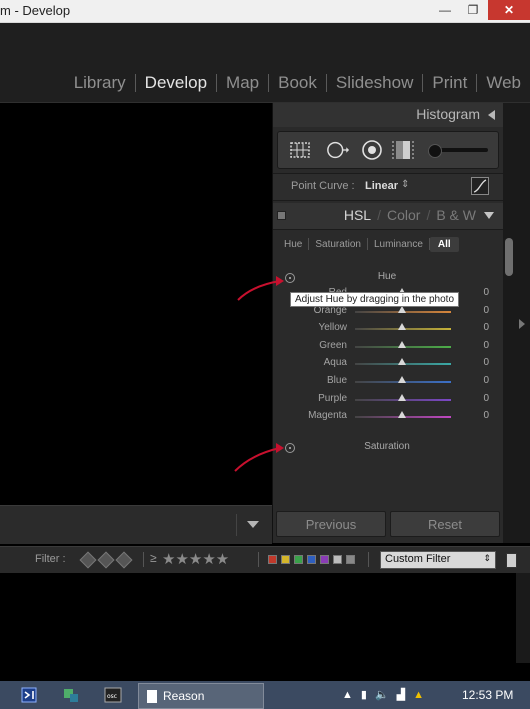 This screenshot has height=709, width=530. What do you see at coordinates (338, 244) in the screenshot?
I see `subtab-saturation: Saturation` at bounding box center [338, 244].